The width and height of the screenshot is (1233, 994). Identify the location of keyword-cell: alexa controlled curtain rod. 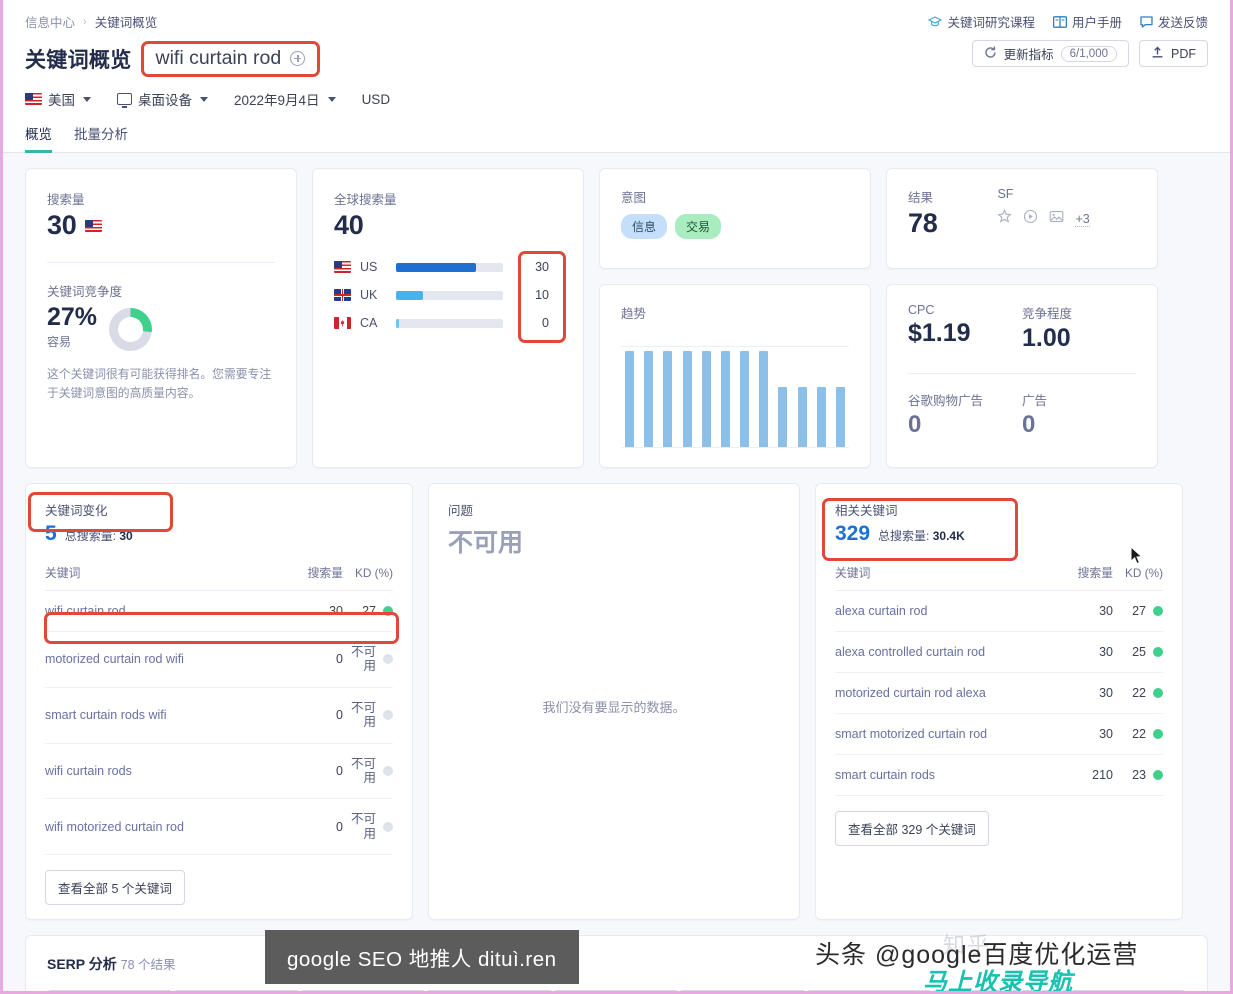
(948, 652).